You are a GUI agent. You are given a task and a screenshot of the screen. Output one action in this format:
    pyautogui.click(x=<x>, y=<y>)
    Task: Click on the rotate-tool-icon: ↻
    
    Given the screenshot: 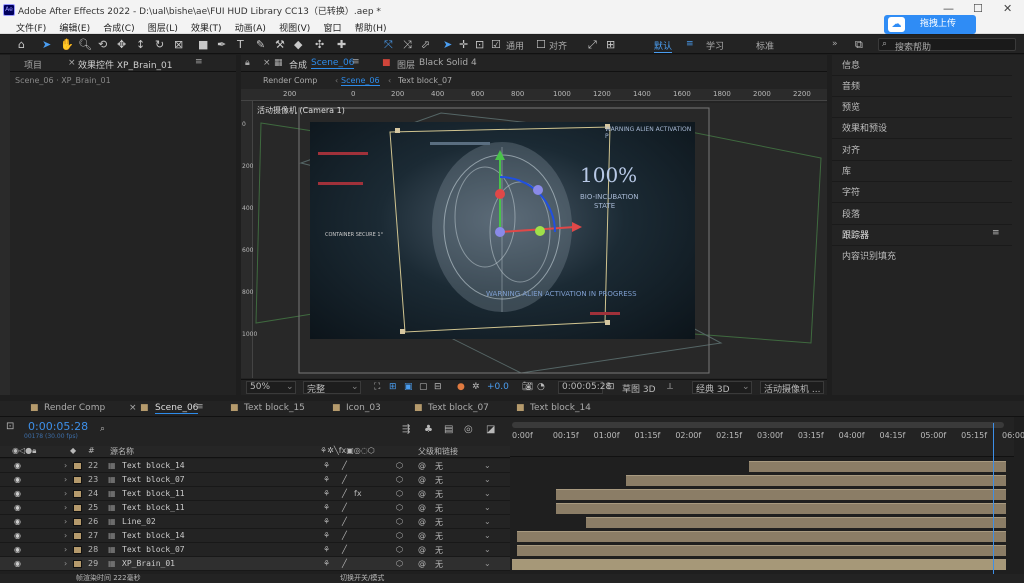 What is the action you would take?
    pyautogui.click(x=159, y=44)
    